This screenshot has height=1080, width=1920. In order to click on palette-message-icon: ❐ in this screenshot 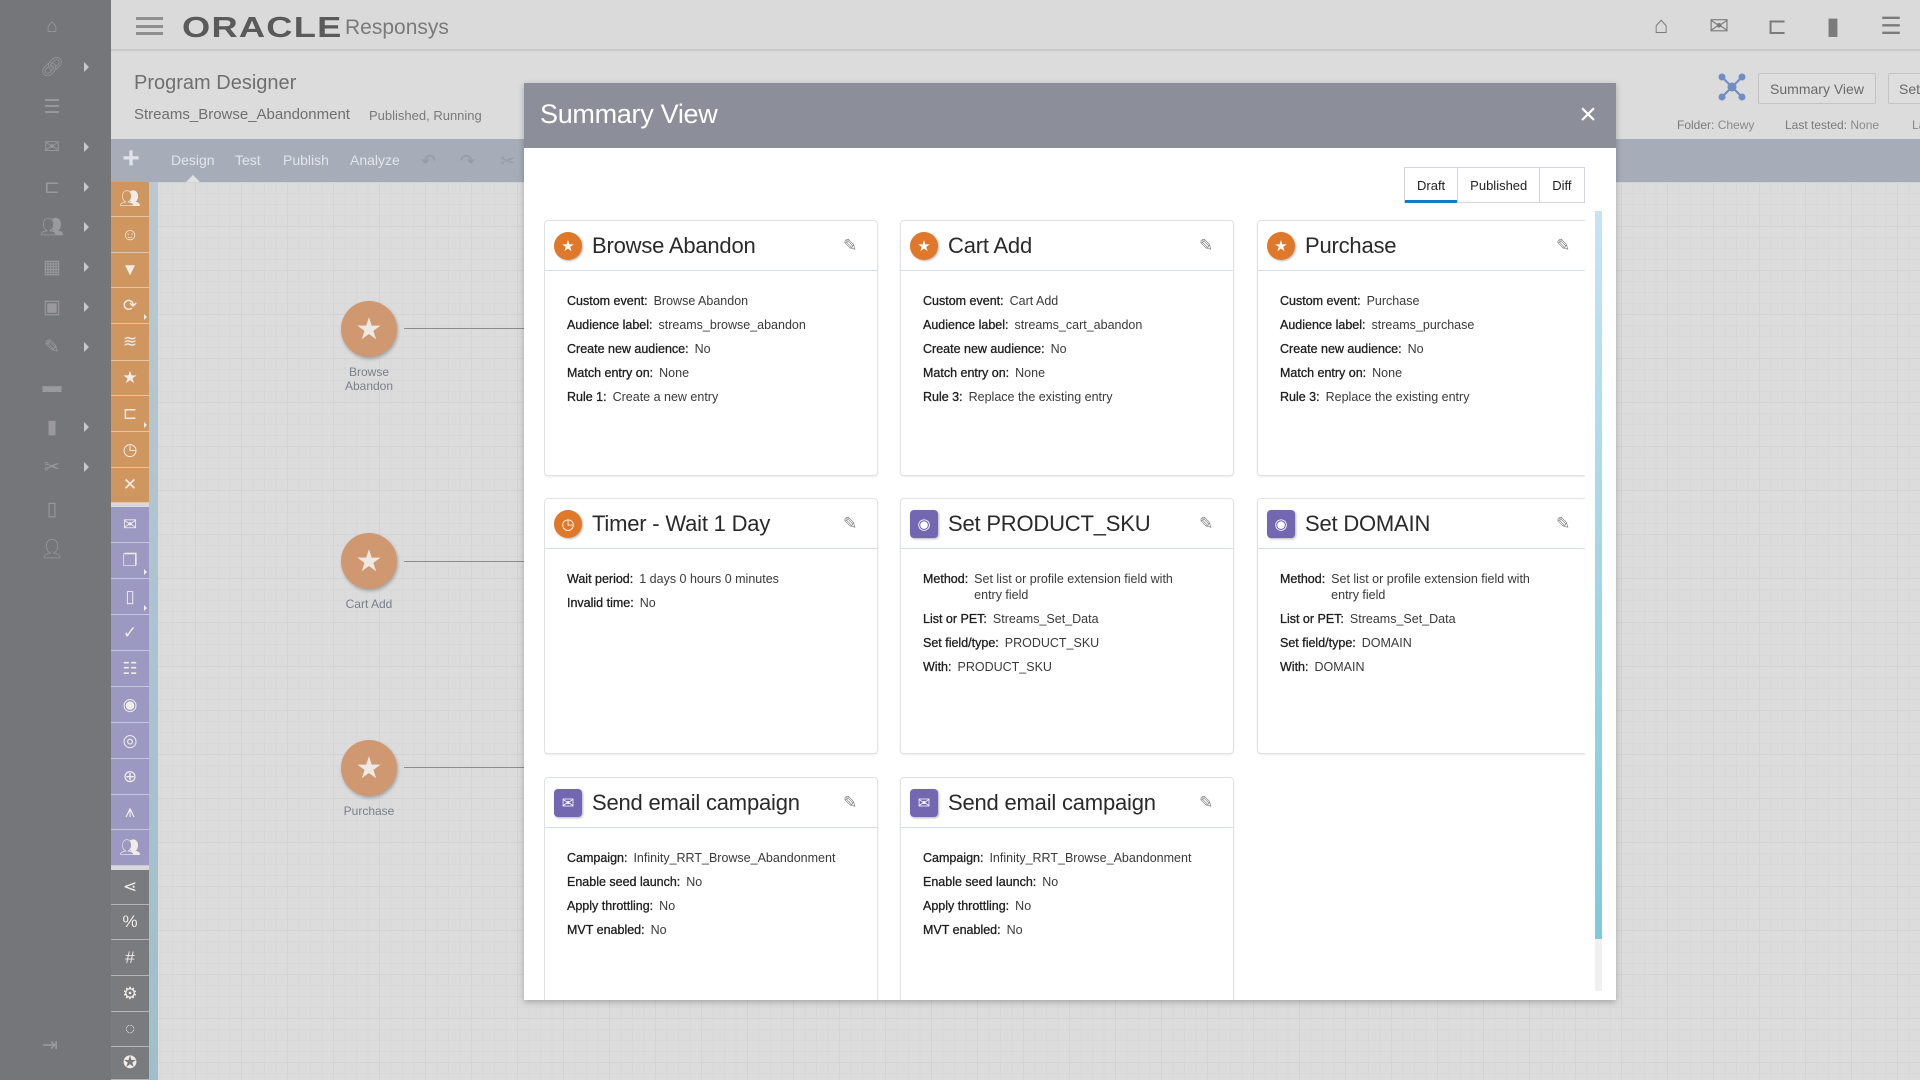, I will do `click(130, 561)`.